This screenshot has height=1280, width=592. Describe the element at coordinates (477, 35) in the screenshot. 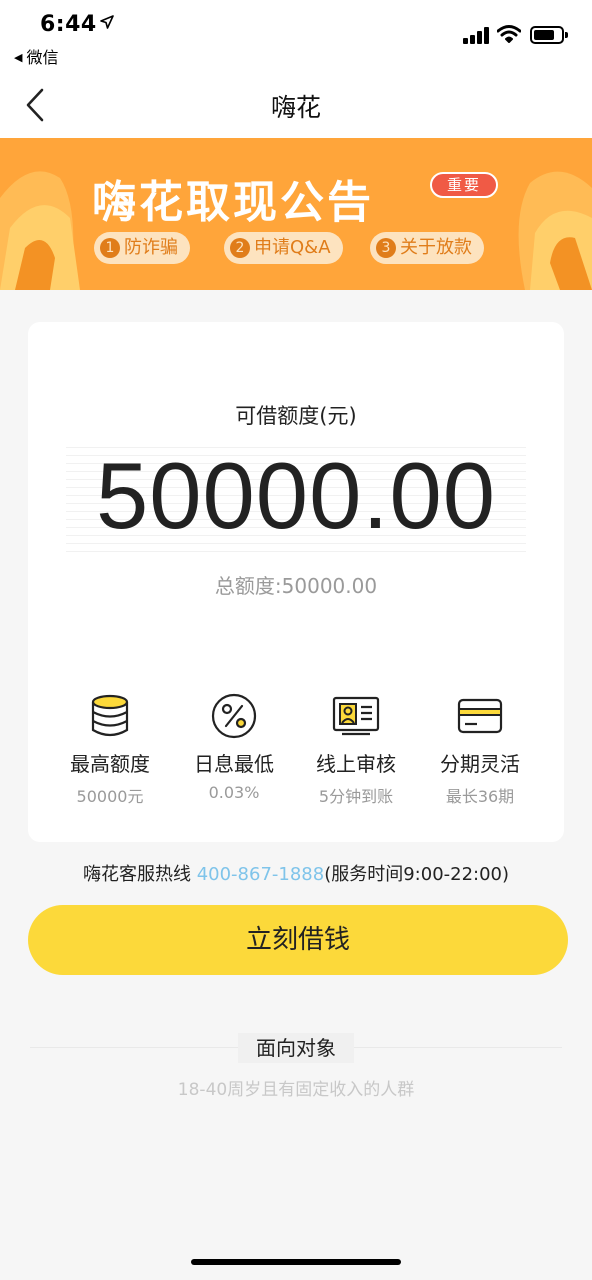

I see `cellular-signal-icon` at that location.